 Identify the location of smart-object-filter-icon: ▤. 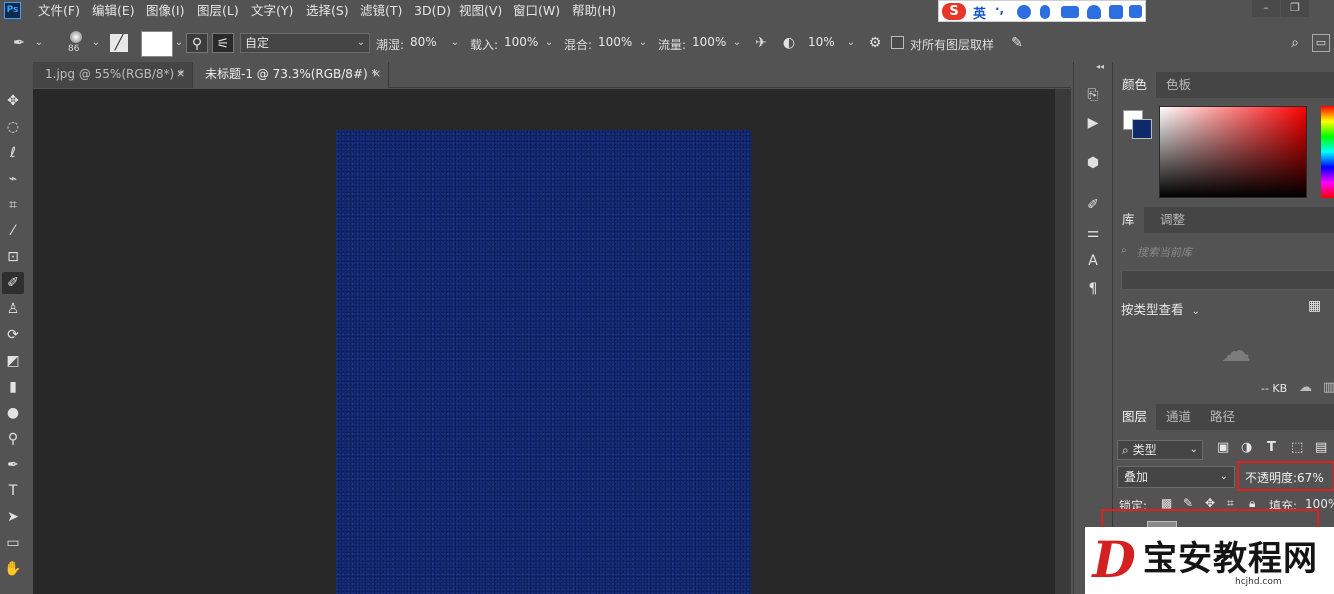
(1321, 447).